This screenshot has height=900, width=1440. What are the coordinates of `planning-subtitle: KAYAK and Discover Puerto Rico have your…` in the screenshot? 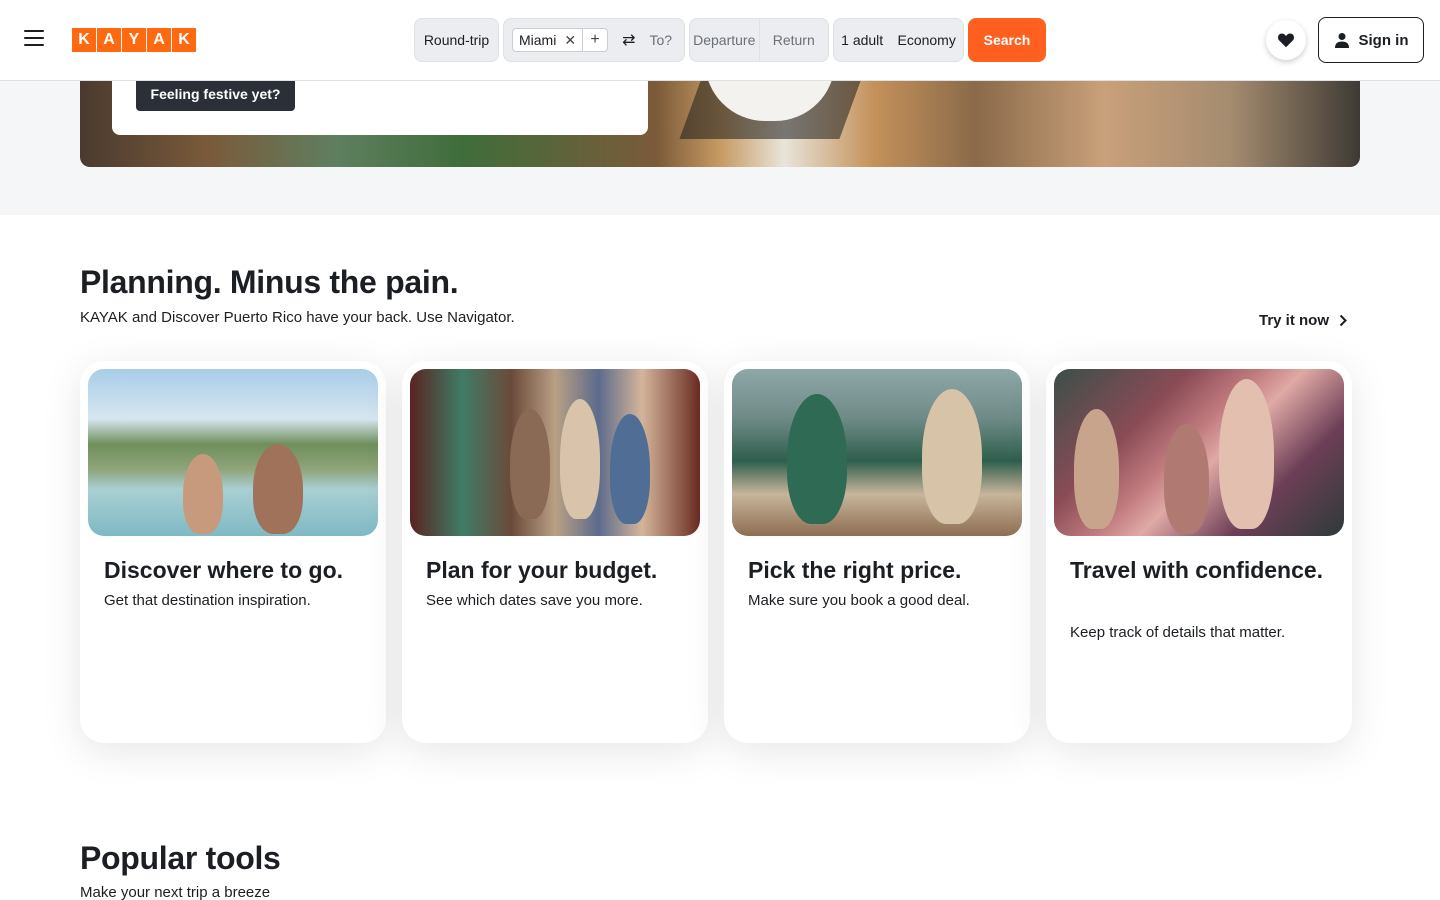 It's located at (297, 317).